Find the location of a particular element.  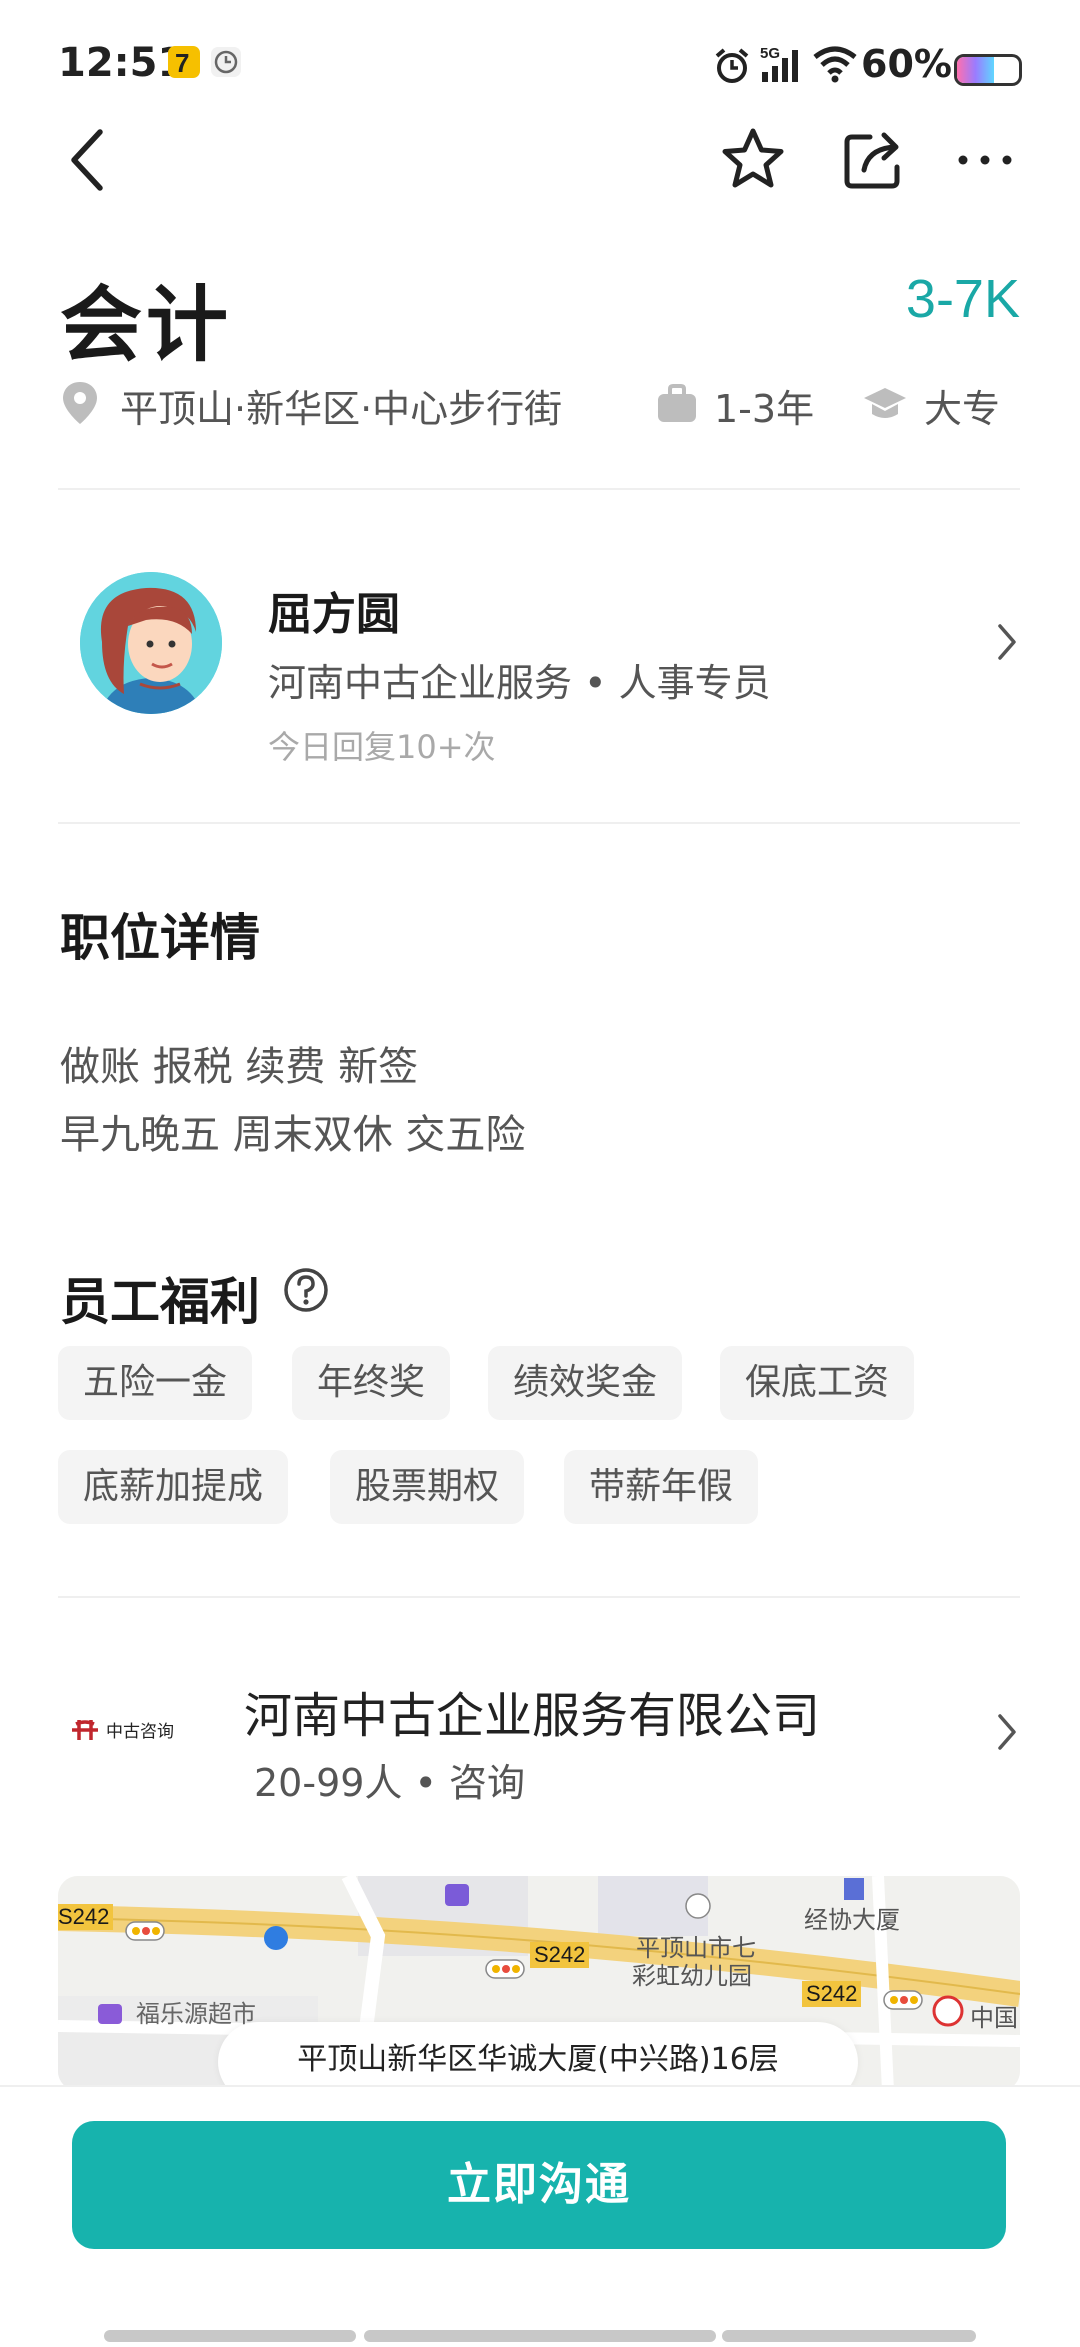

benefit-tag: 带薪年假 is located at coordinates (661, 1487).